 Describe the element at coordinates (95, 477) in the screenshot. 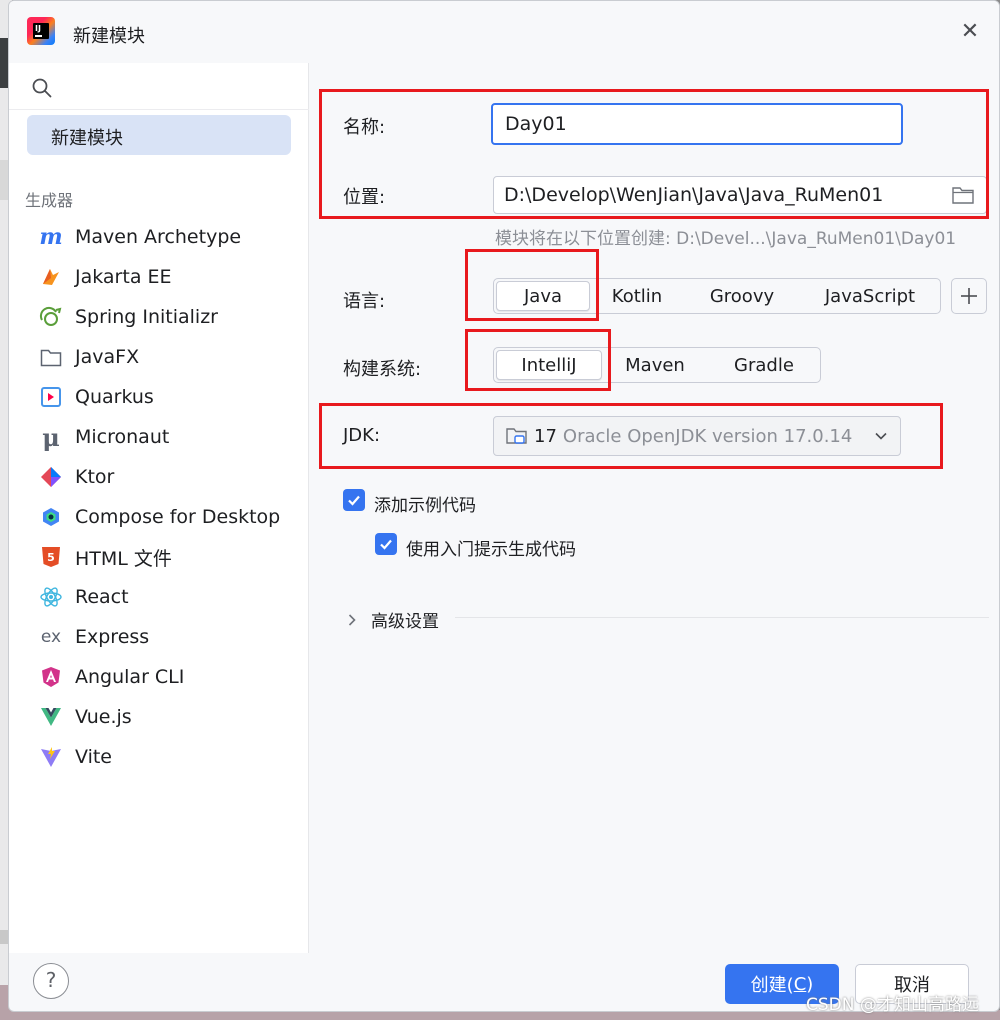

I see `generator-label: Ktor` at that location.